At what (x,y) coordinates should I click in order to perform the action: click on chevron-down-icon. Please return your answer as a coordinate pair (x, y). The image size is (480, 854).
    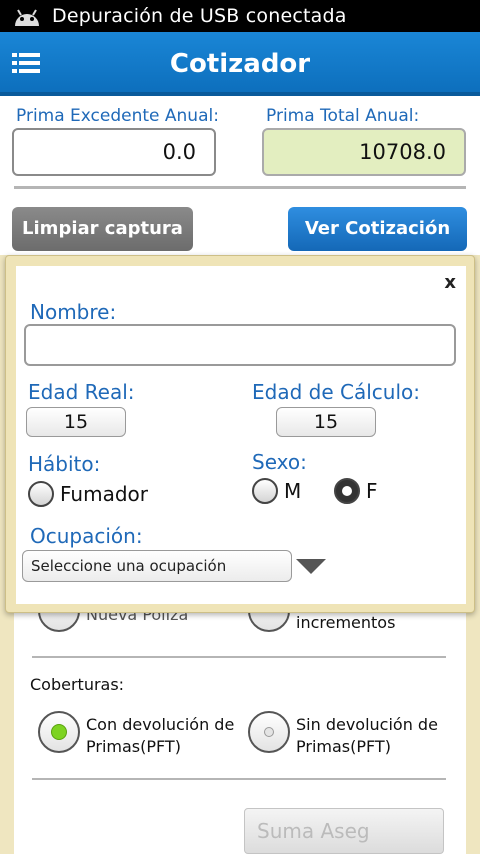
    Looking at the image, I should click on (311, 566).